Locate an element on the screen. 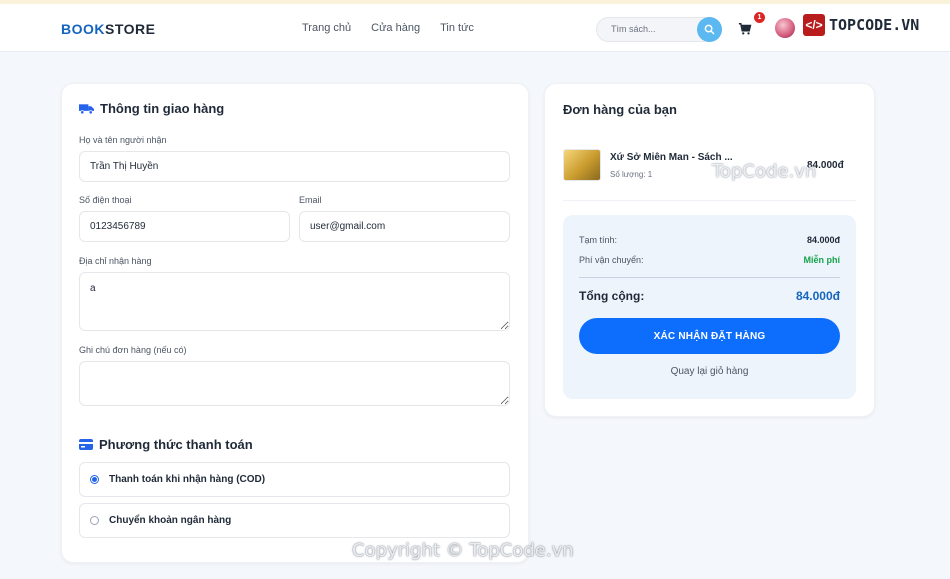 Image resolution: width=950 pixels, height=579 pixels. search-box is located at coordinates (659, 29).